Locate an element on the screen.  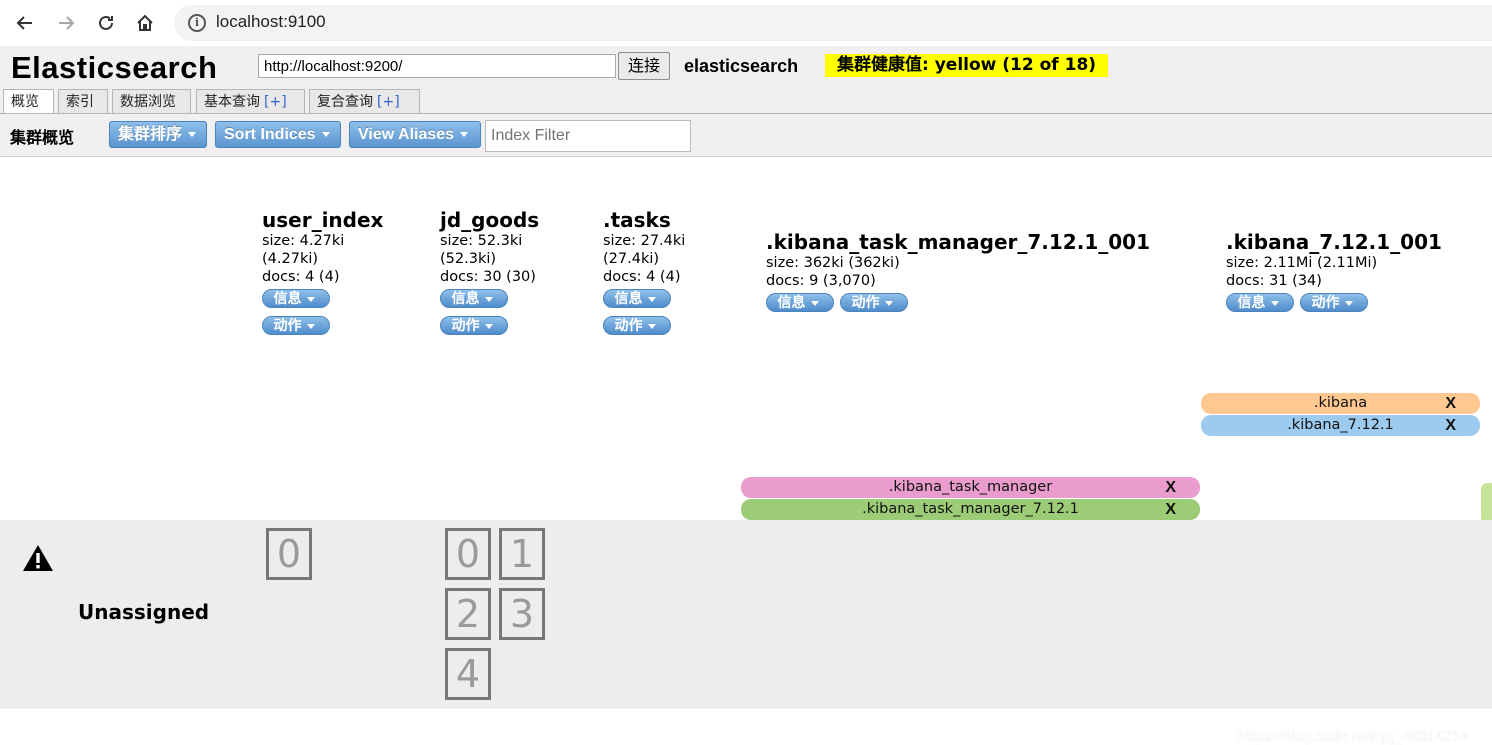
index-size-total: (27.4ki) is located at coordinates (631, 259).